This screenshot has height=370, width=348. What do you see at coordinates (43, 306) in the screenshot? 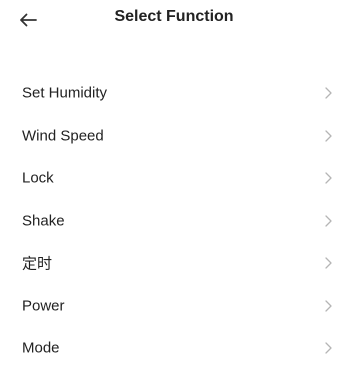
I see `function-label: Power` at bounding box center [43, 306].